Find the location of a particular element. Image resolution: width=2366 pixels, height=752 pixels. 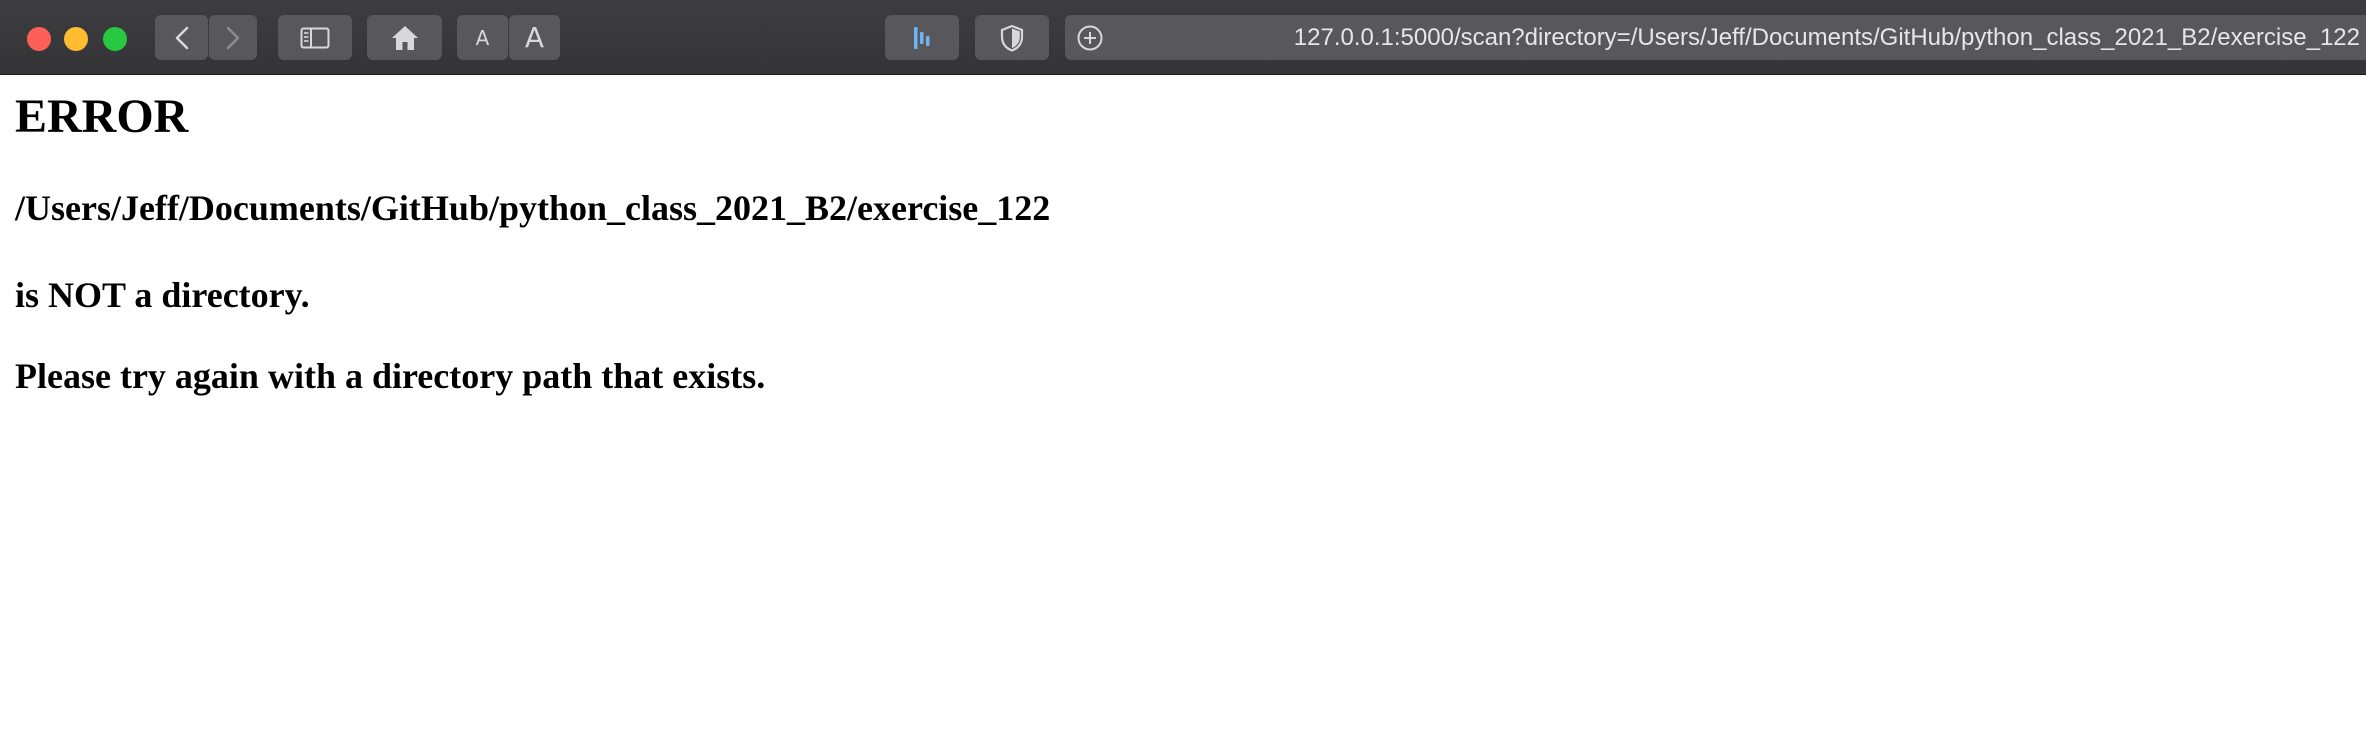

add-tab-button is located at coordinates (1090, 37).